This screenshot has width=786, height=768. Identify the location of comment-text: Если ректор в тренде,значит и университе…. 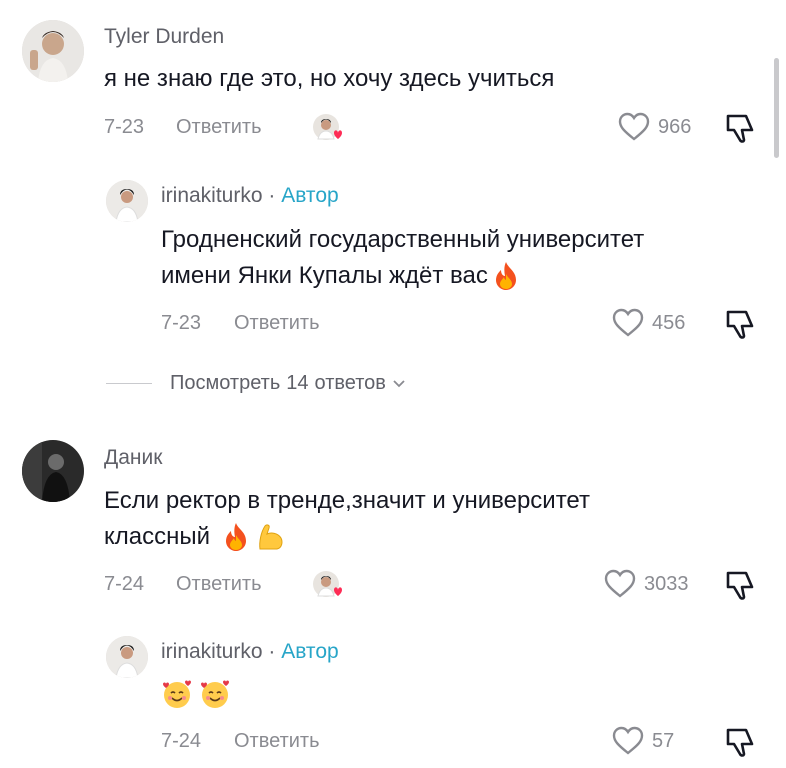
(347, 519).